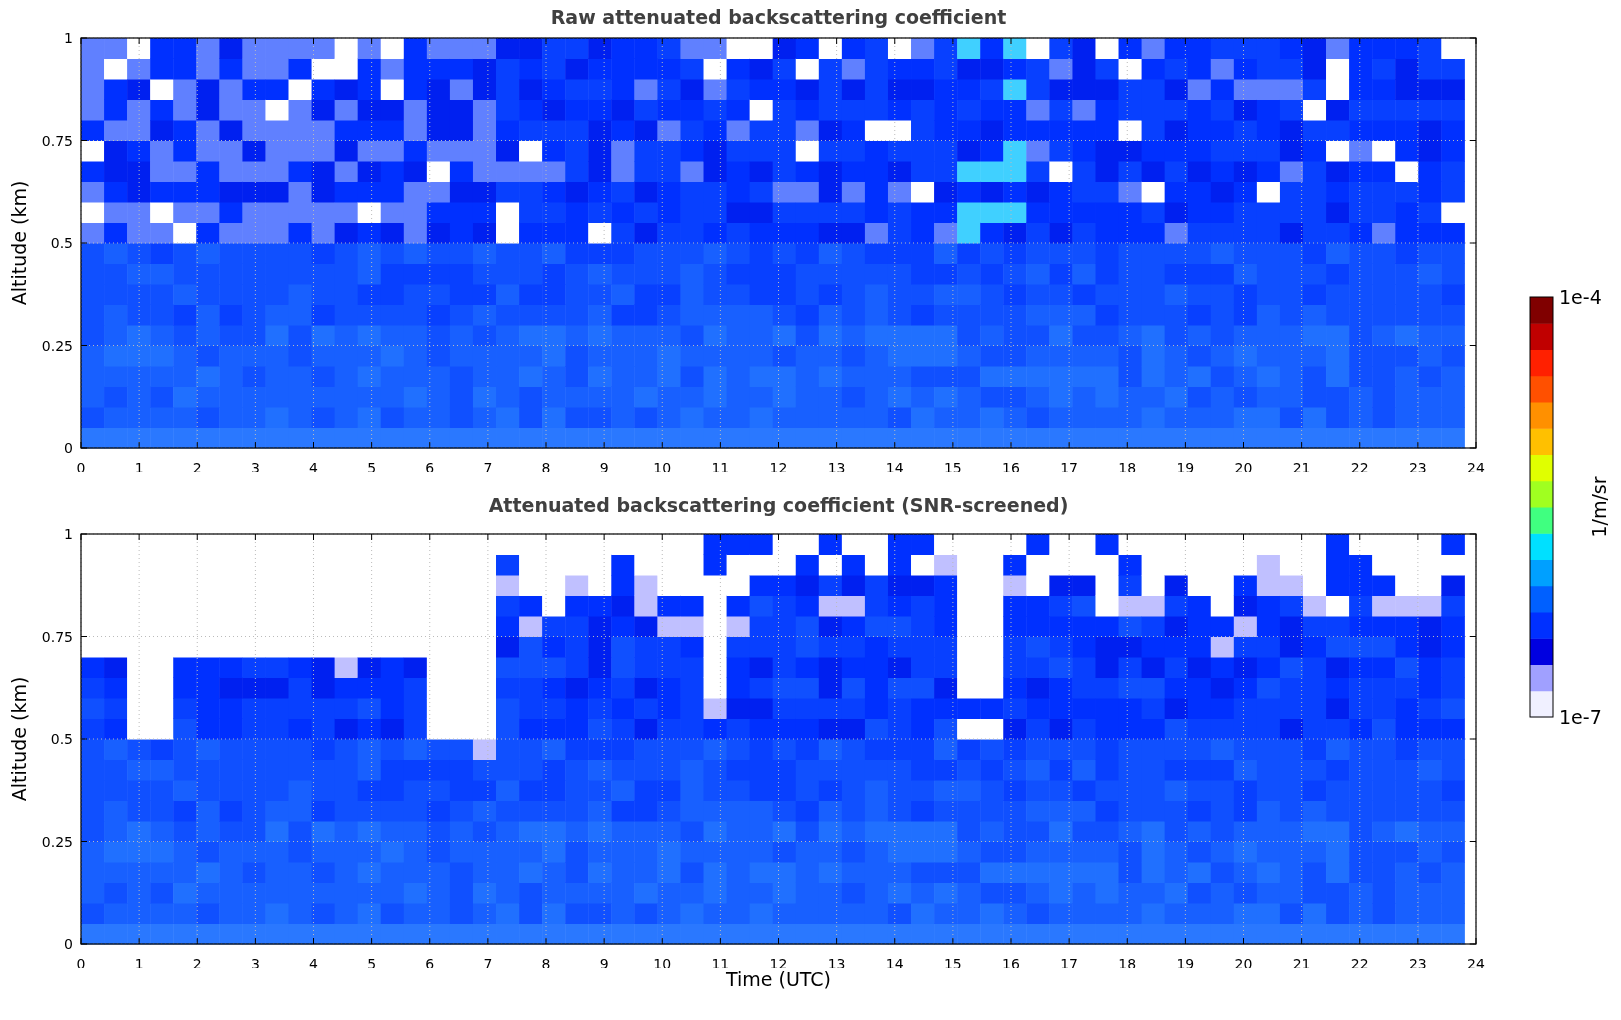 The height and width of the screenshot is (1020, 1621). I want to click on x-axis-label: Time (UTC), so click(778, 979).